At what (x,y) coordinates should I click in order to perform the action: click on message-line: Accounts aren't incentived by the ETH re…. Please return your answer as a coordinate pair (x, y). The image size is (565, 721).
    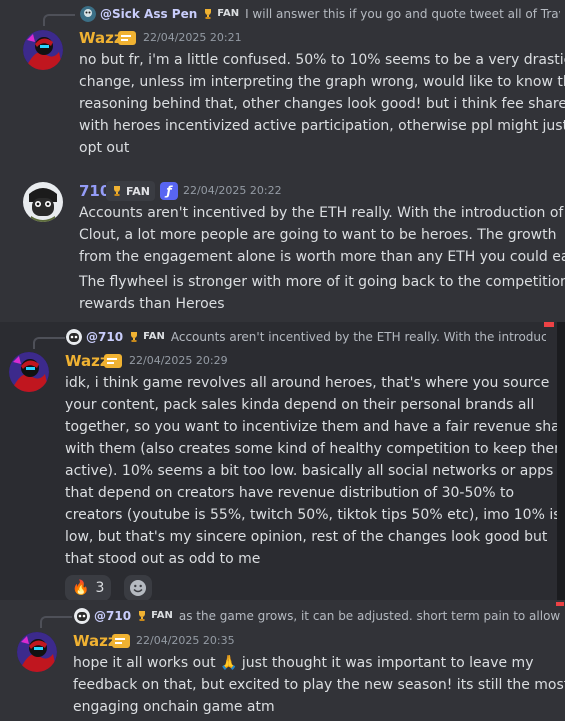
    Looking at the image, I should click on (321, 213).